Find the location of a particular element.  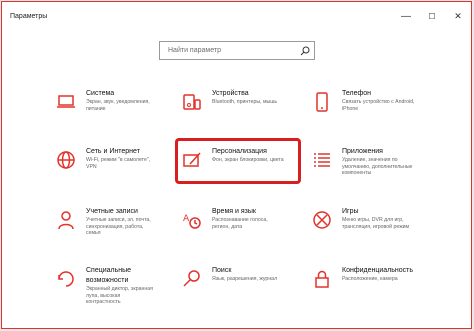

globe-icon is located at coordinates (66, 160).